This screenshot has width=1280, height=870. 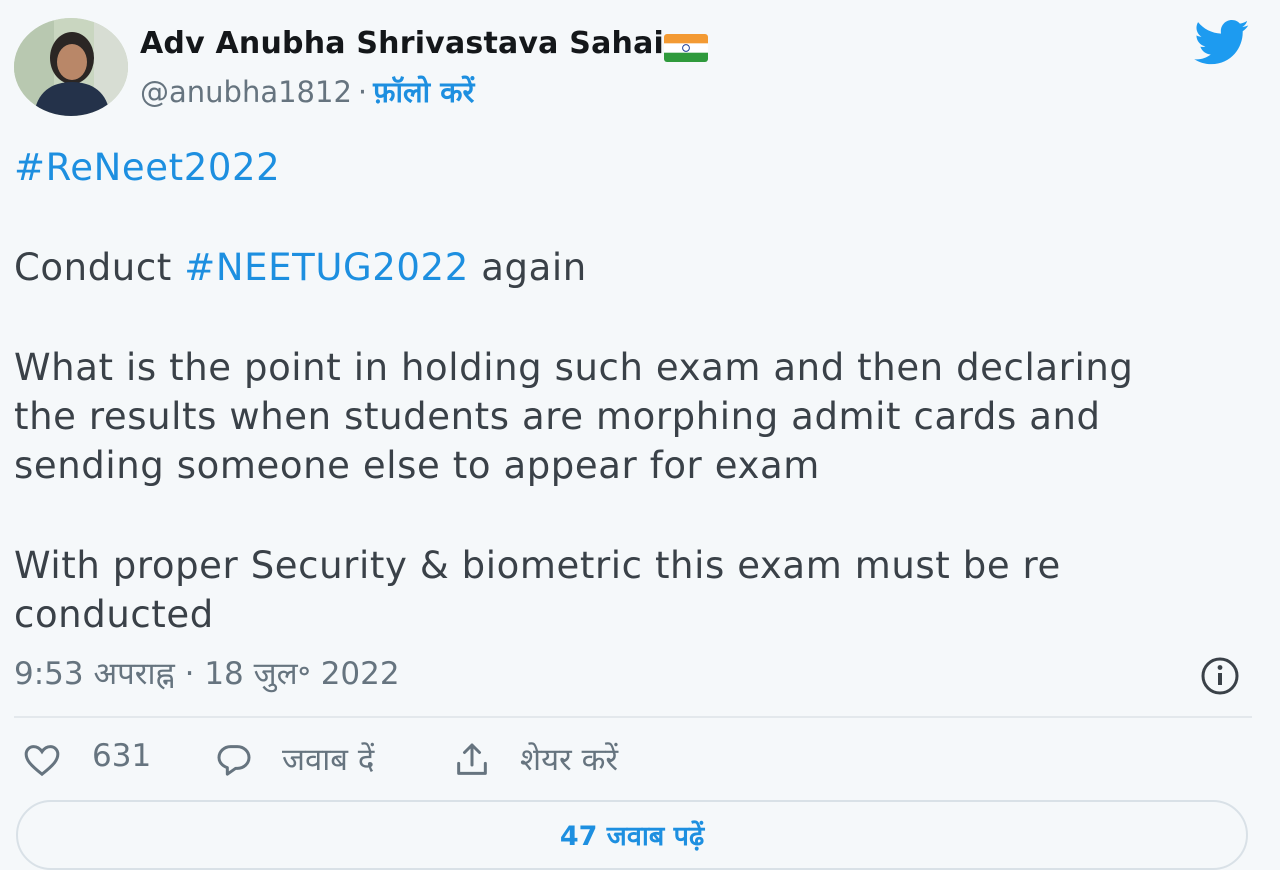 I want to click on info-icon, so click(x=1220, y=676).